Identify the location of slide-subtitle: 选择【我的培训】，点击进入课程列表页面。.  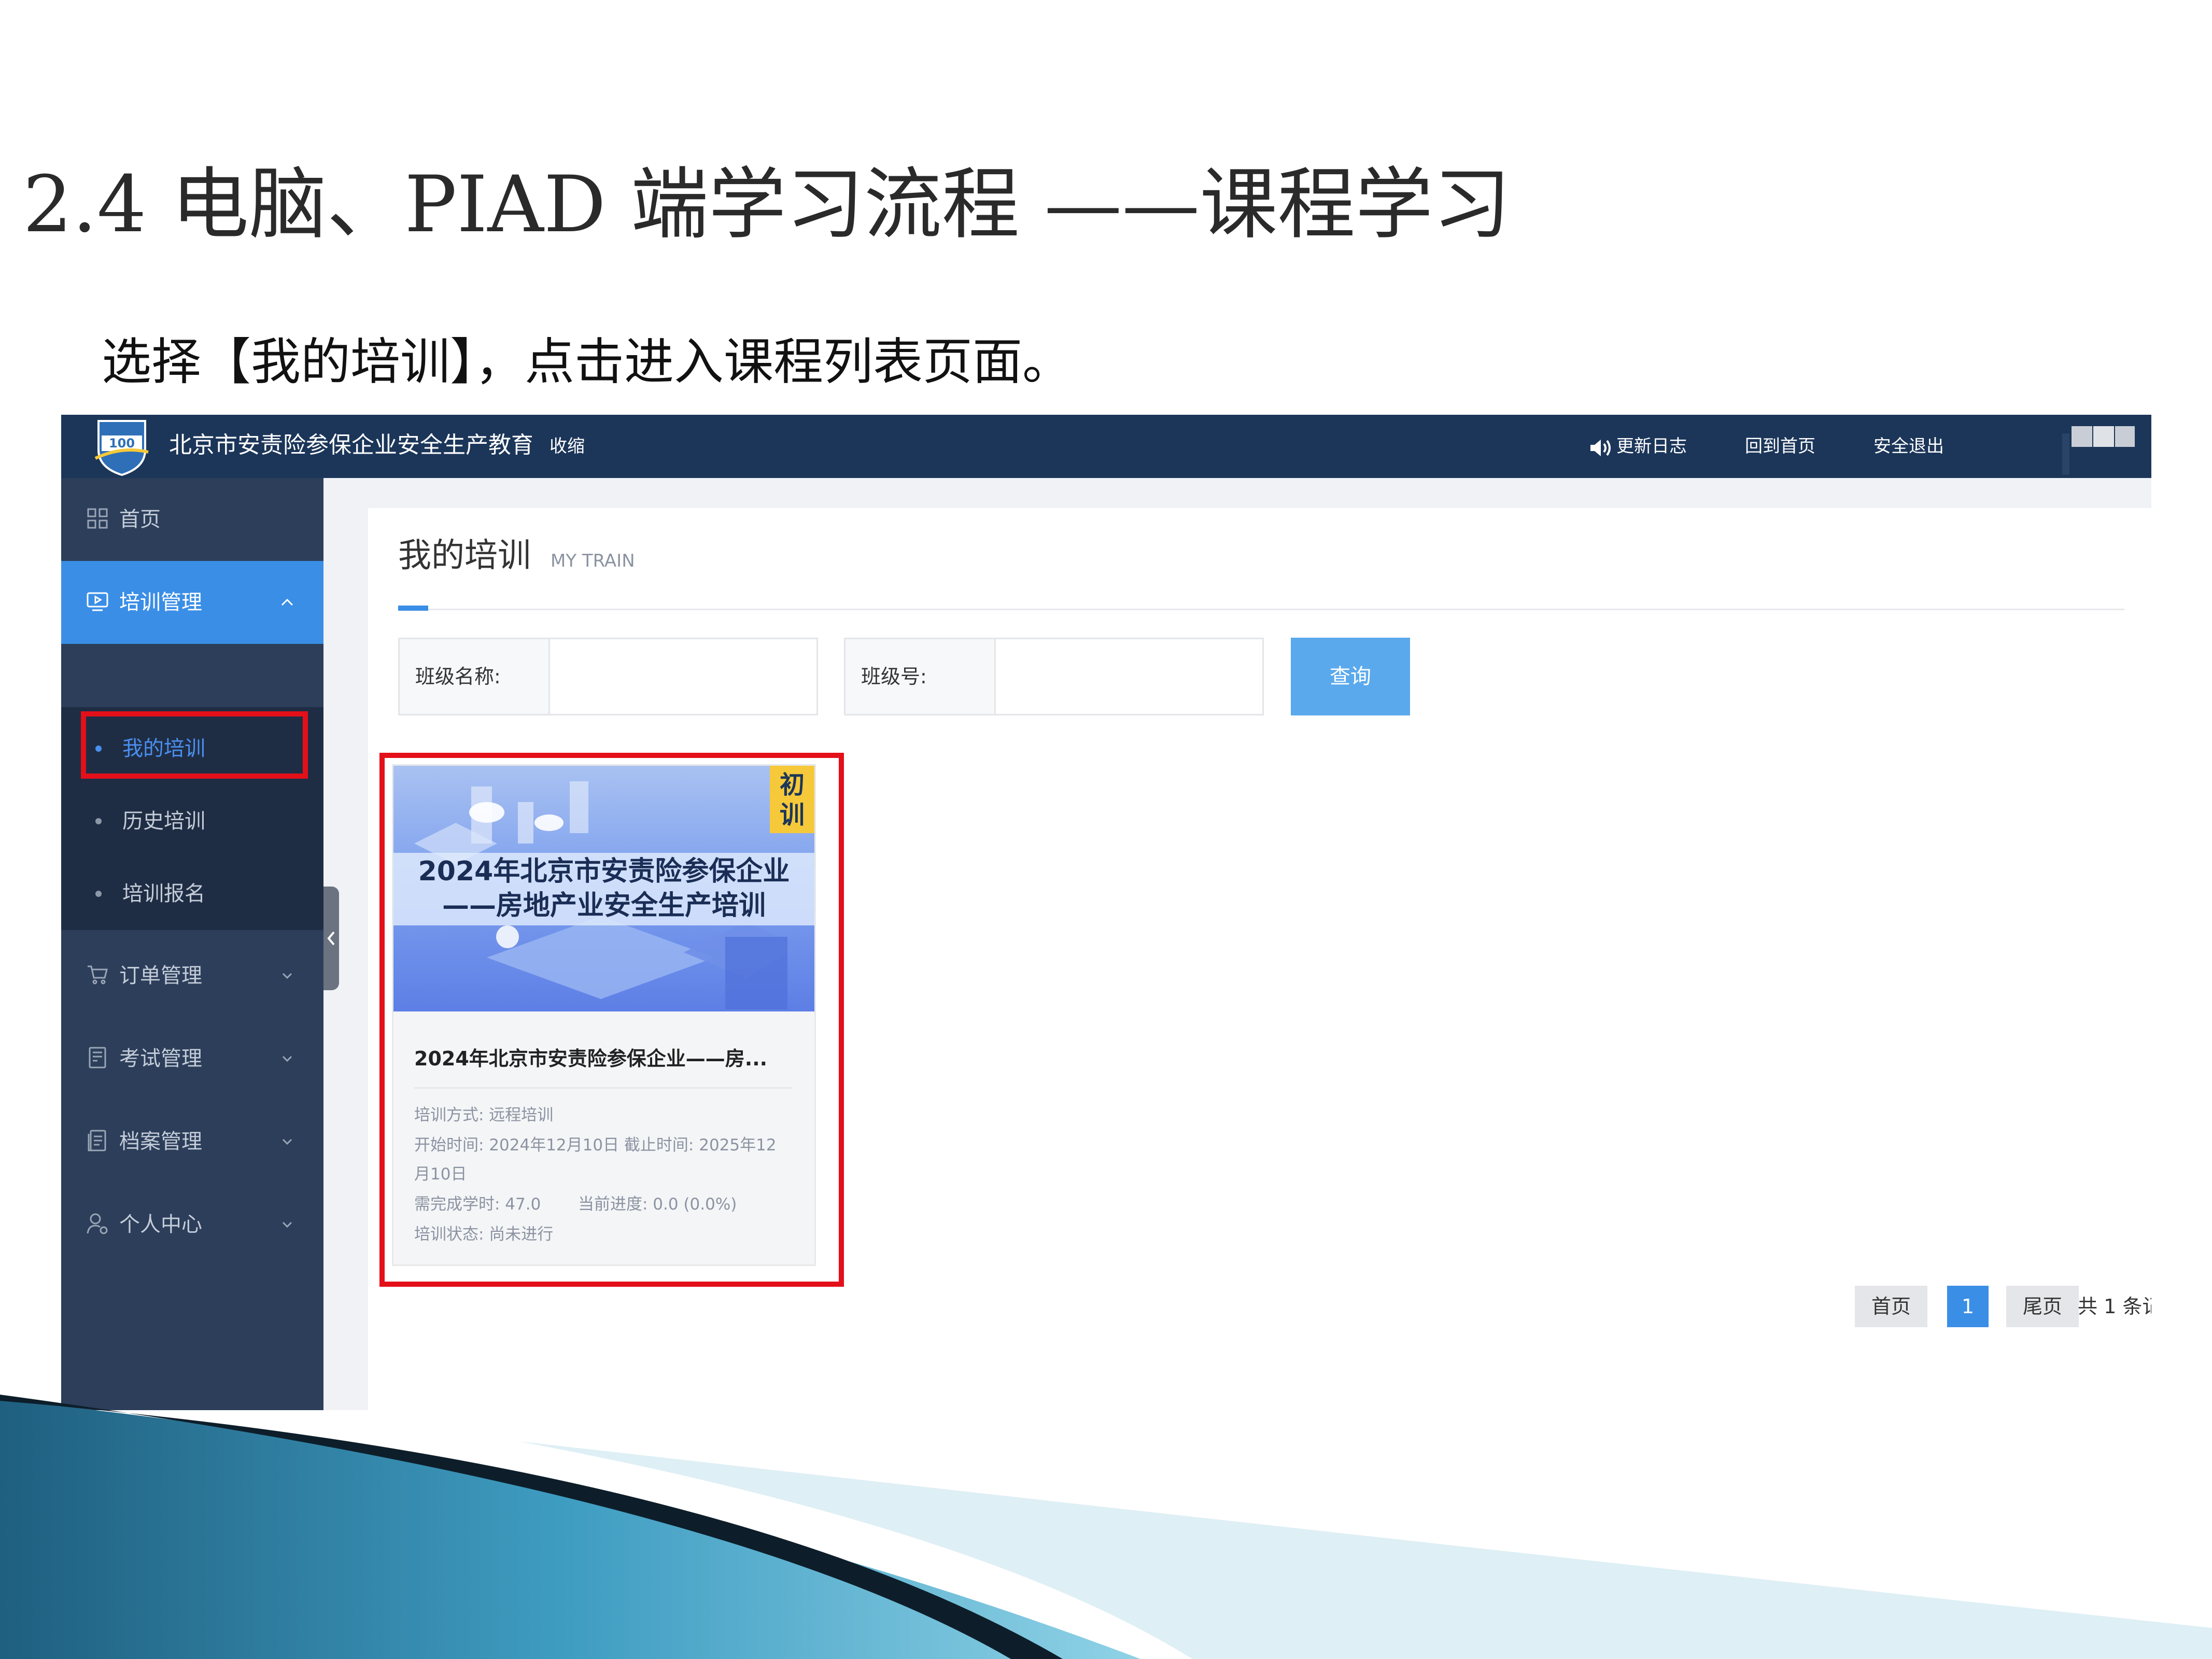
(587, 362).